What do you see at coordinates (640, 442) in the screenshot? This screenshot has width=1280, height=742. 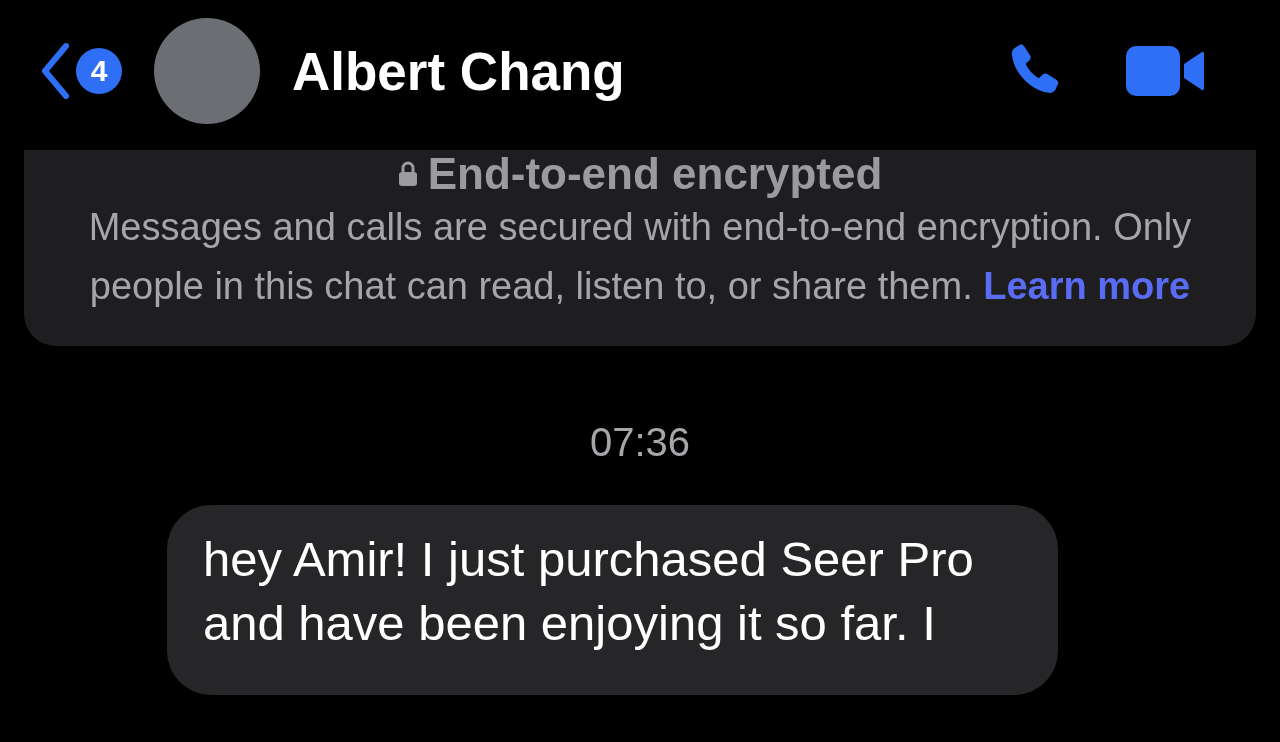 I see `timestamp: 07:36` at bounding box center [640, 442].